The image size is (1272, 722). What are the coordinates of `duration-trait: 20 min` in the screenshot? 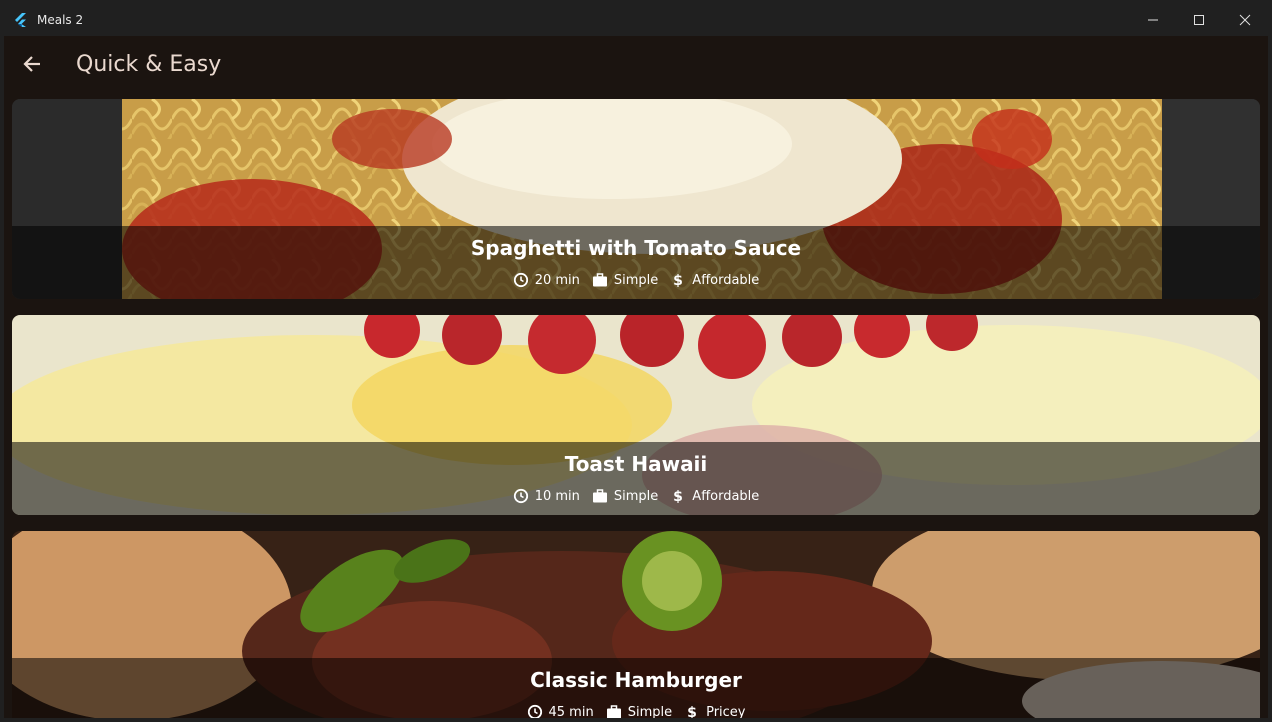 It's located at (546, 280).